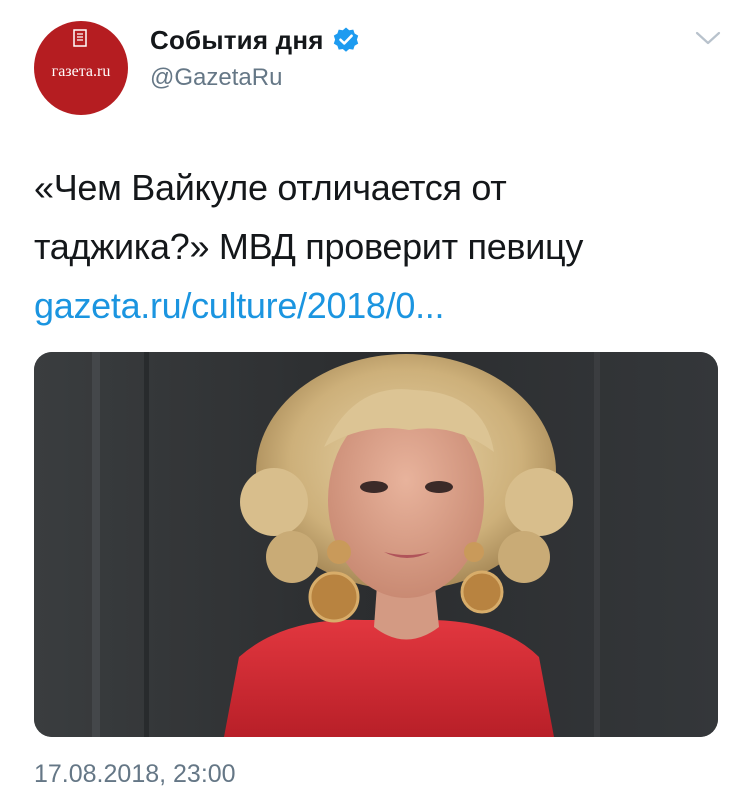 This screenshot has width=750, height=806. What do you see at coordinates (708, 38) in the screenshot?
I see `chevron-down-icon` at bounding box center [708, 38].